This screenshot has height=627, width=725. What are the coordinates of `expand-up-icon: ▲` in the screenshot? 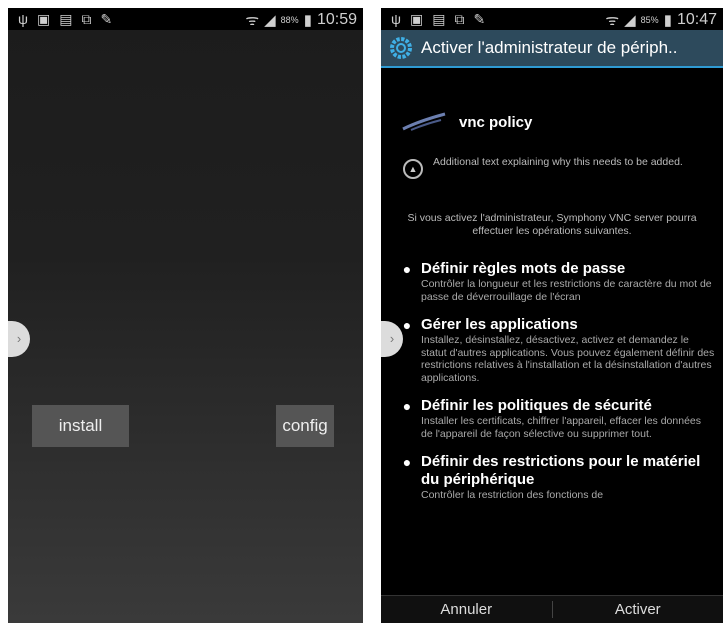 It's located at (413, 169).